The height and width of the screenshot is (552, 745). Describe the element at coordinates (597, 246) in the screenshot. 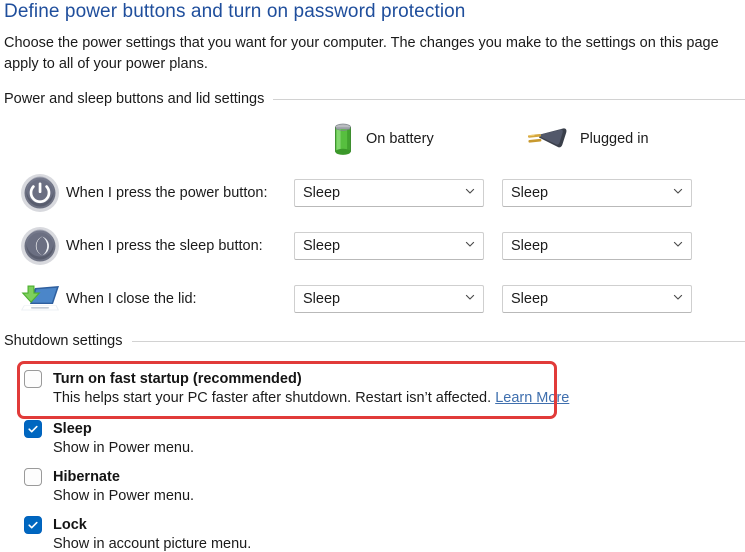

I see `dropdown-sleep-button-plugged-in: Sleep` at that location.